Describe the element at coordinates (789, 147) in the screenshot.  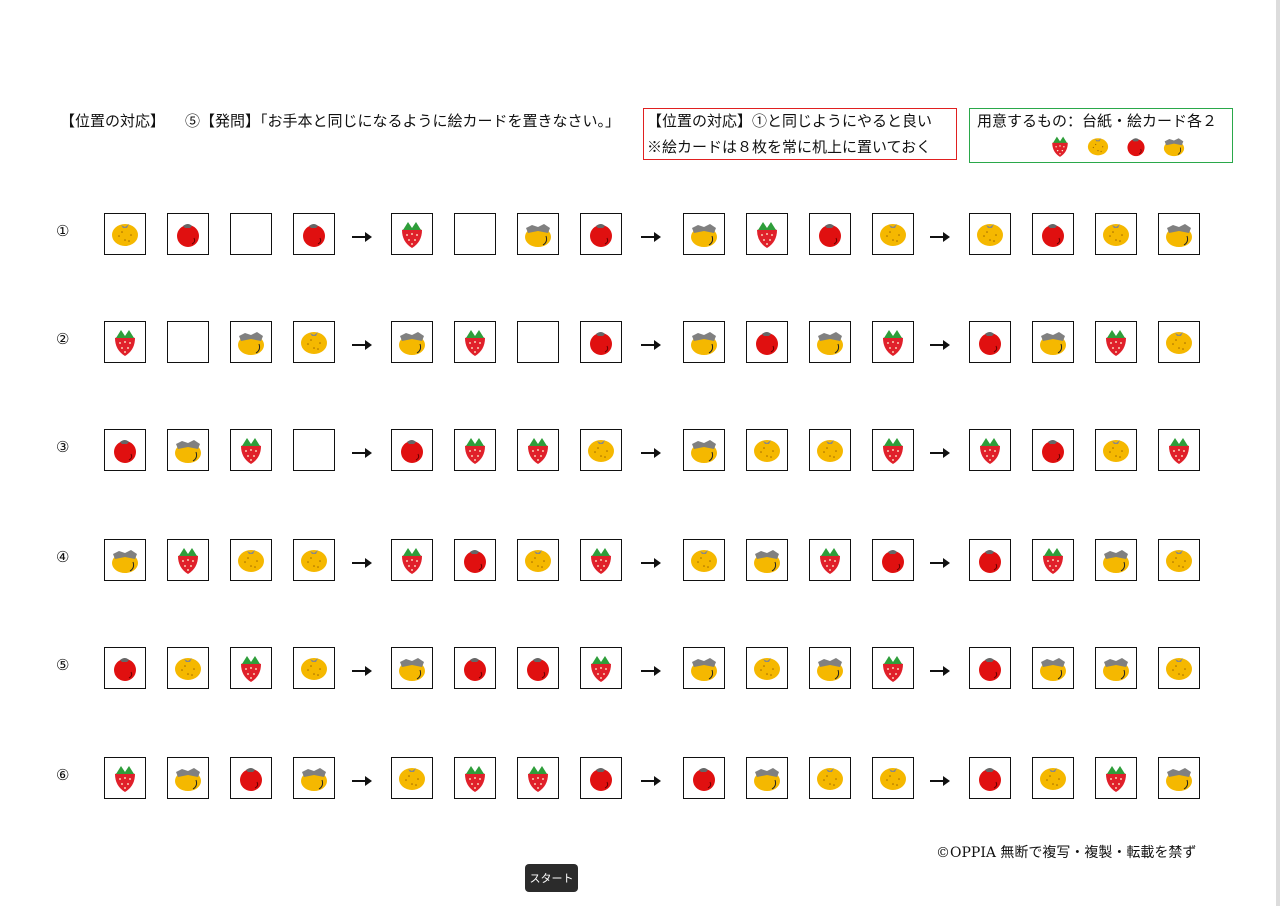
I see `hint-line-2: ※絵カードは８枚を常に机上に置いておく` at that location.